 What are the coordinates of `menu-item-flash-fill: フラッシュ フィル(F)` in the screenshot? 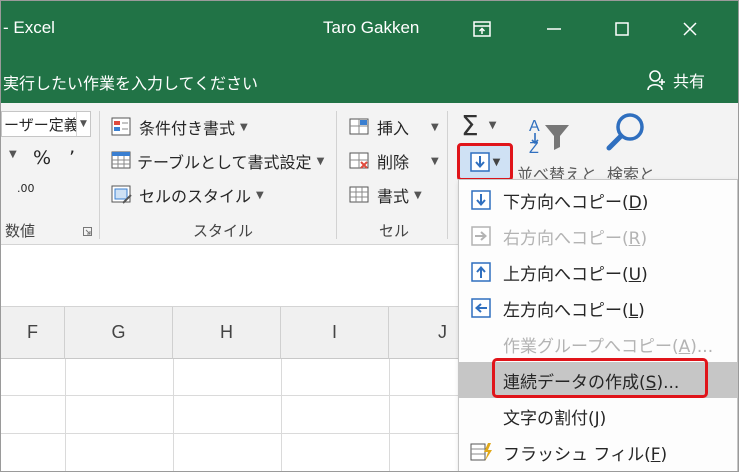 It's located at (598, 452).